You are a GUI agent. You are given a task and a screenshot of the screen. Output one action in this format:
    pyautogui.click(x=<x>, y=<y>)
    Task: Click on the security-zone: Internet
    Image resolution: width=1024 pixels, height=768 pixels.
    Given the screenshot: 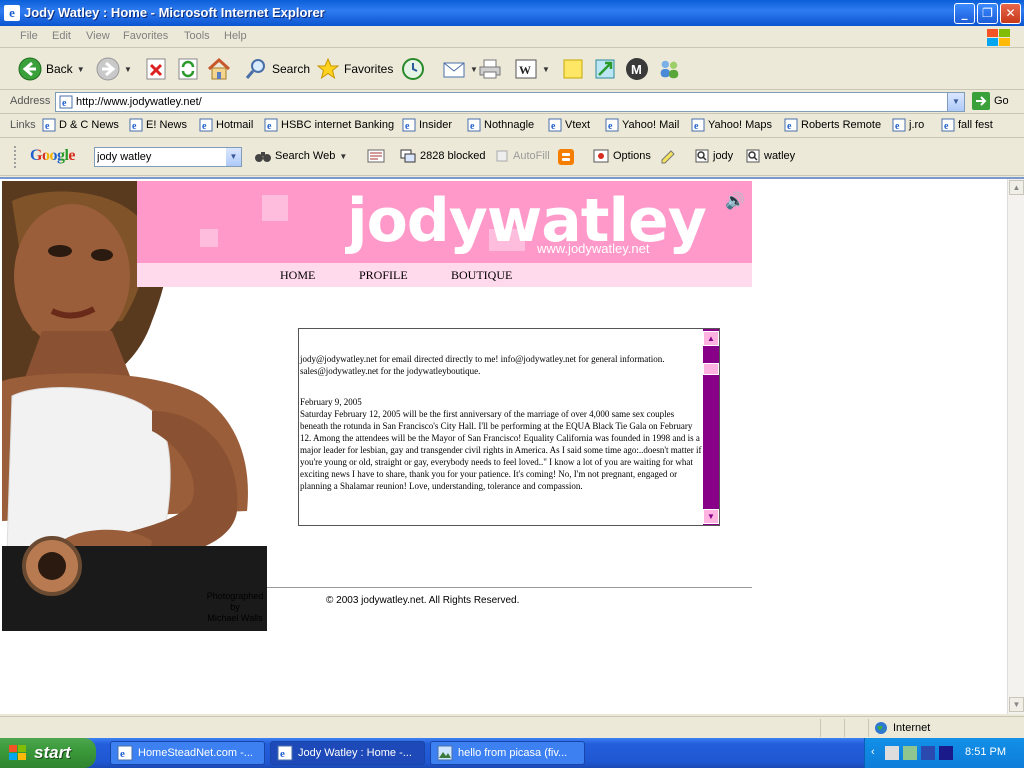 What is the action you would take?
    pyautogui.click(x=902, y=728)
    